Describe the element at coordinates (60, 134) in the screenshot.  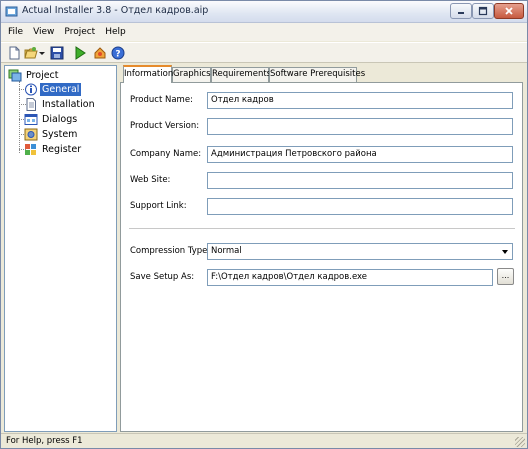
I see `tree-item-label: System` at that location.